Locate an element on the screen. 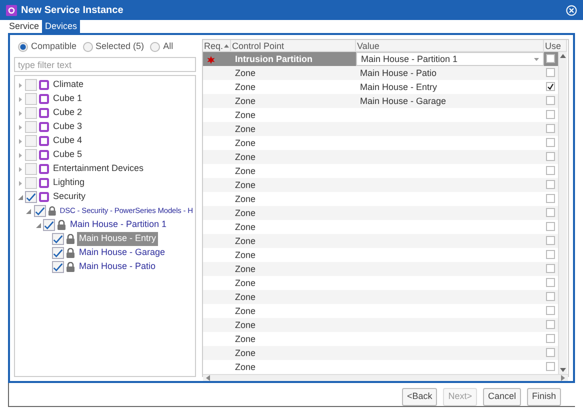 The height and width of the screenshot is (412, 583). table-row: Zone Main House - Patio is located at coordinates (380, 73).